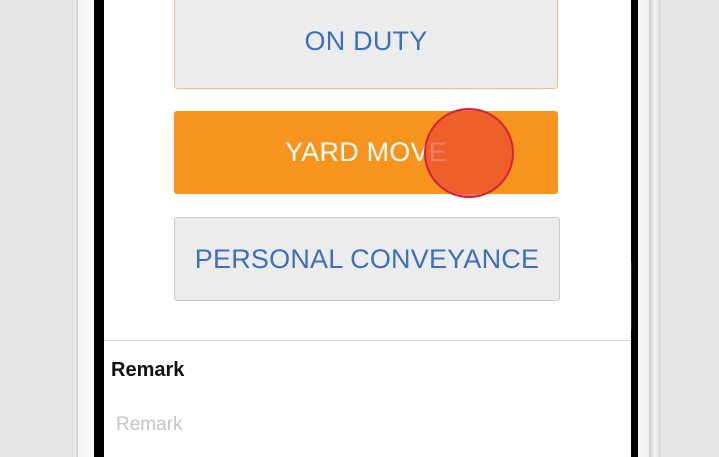 This screenshot has width=719, height=457. I want to click on remark-label: Remark, so click(148, 370).